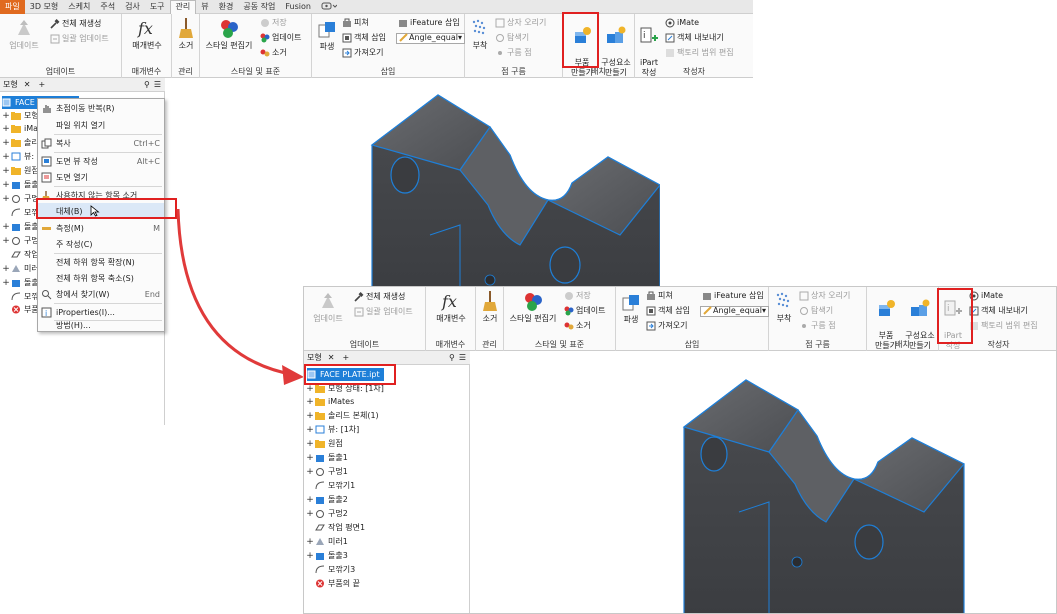  What do you see at coordinates (226, 6) in the screenshot?
I see `tab-environments: 환경` at bounding box center [226, 6].